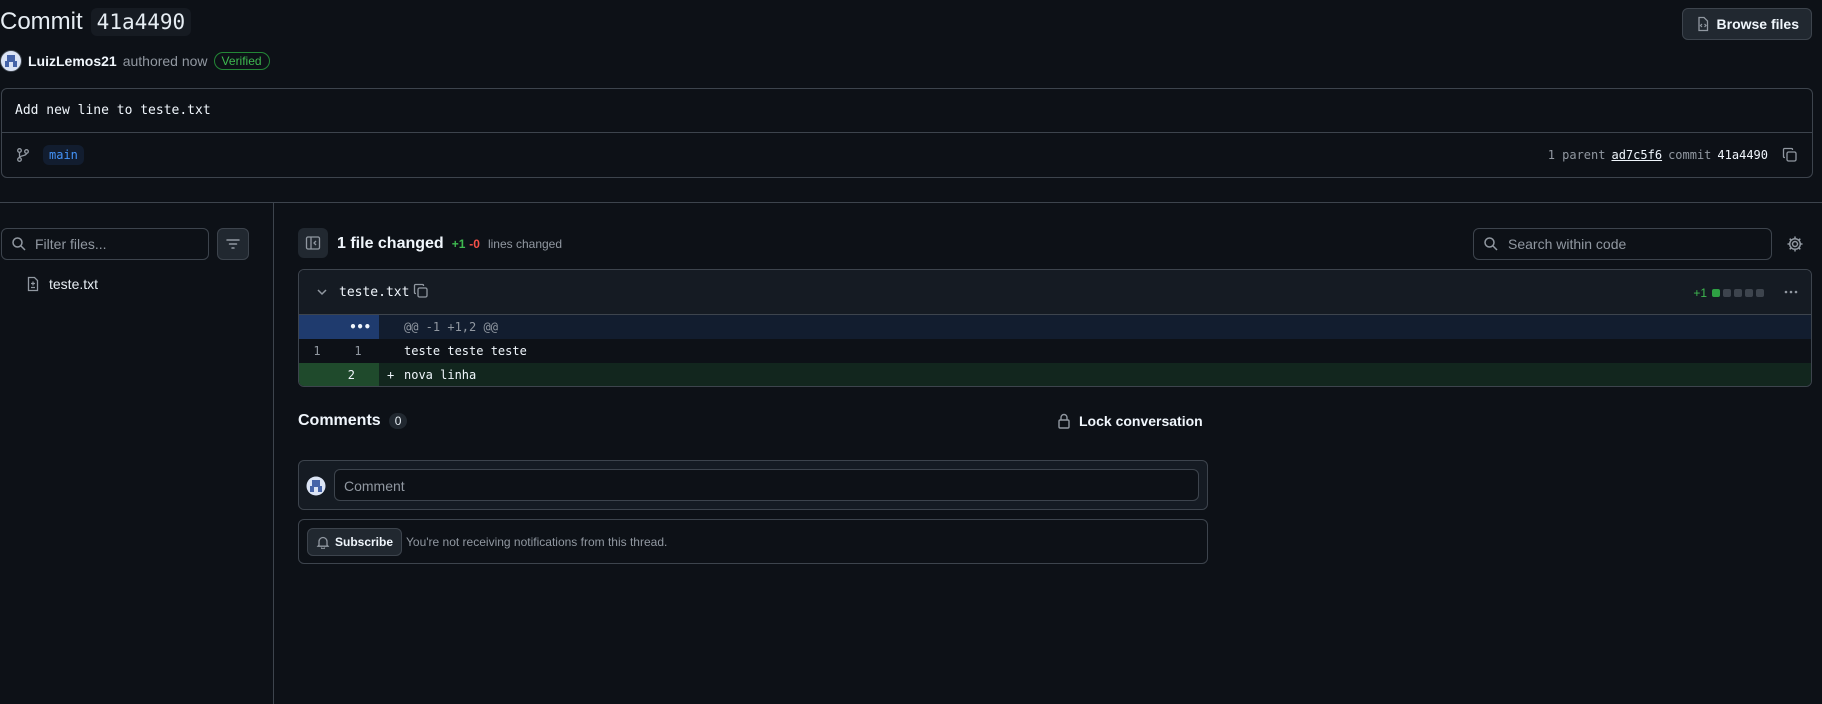 The width and height of the screenshot is (1822, 704). What do you see at coordinates (113, 110) in the screenshot?
I see `commit-message: Add new line to teste.txt` at bounding box center [113, 110].